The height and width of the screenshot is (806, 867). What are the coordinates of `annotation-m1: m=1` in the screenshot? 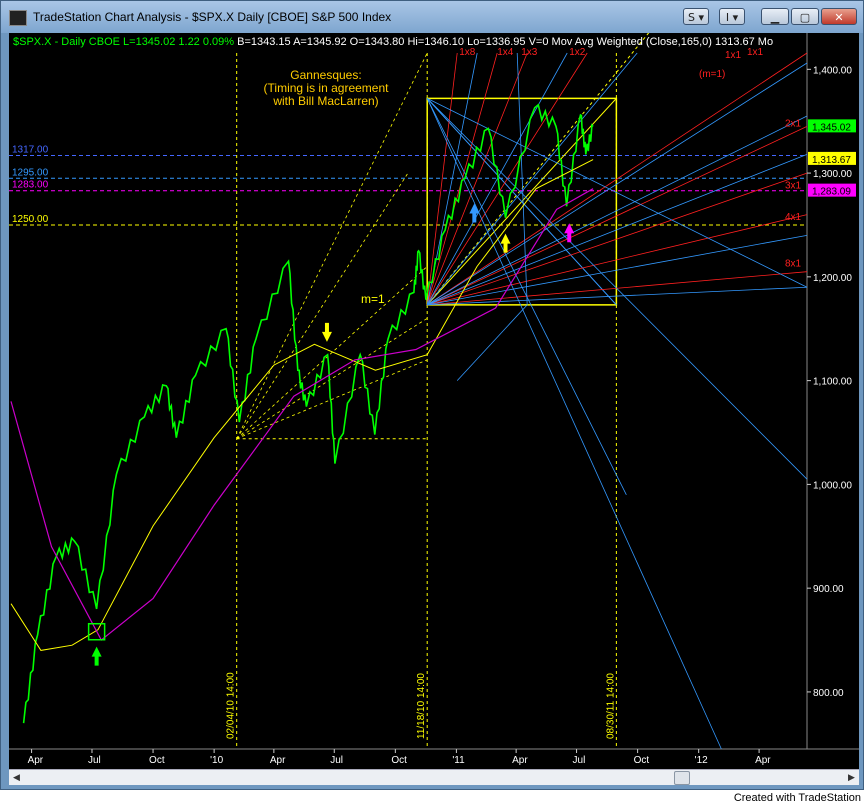 It's located at (373, 299).